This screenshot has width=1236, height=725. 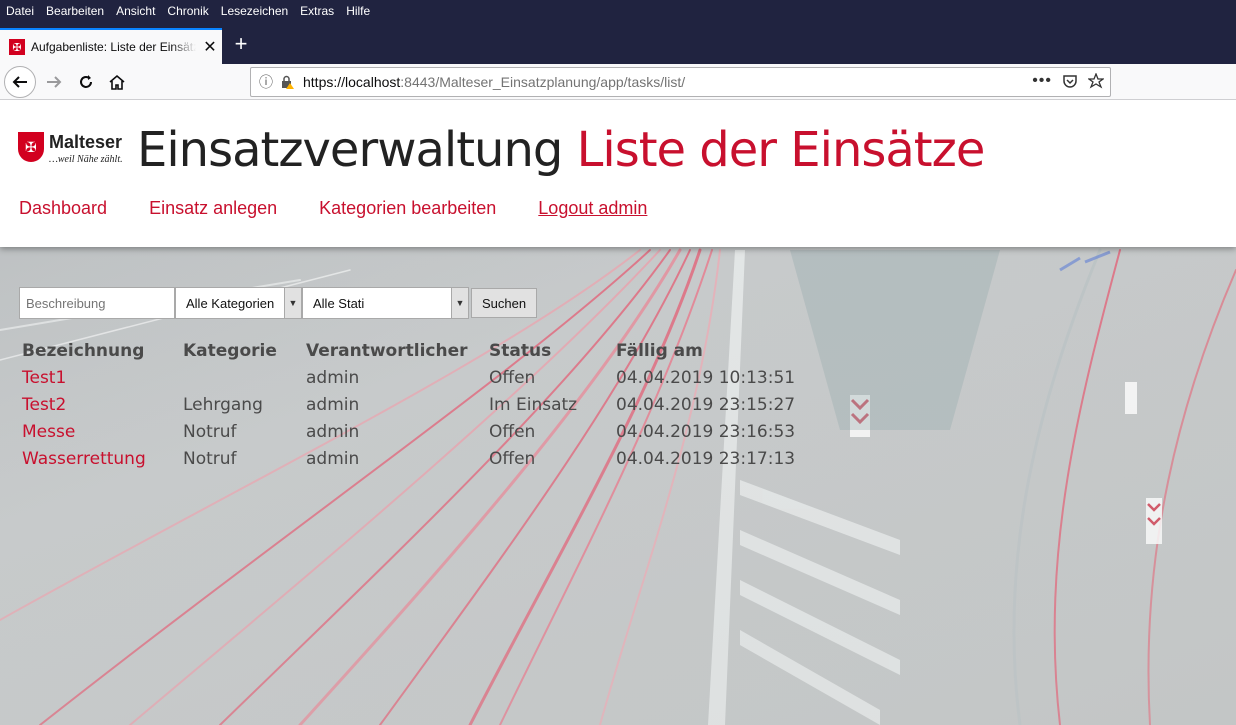 What do you see at coordinates (97, 303) in the screenshot?
I see `description-search-input` at bounding box center [97, 303].